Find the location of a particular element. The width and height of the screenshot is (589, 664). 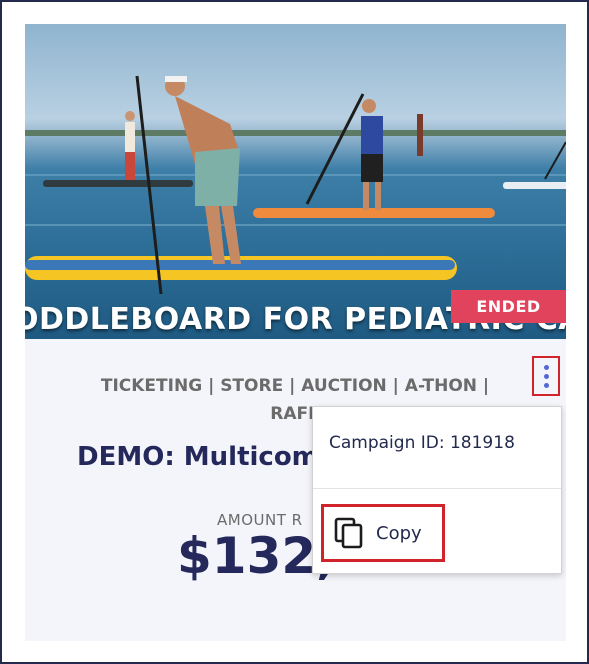

channel-marker is located at coordinates (420, 135).